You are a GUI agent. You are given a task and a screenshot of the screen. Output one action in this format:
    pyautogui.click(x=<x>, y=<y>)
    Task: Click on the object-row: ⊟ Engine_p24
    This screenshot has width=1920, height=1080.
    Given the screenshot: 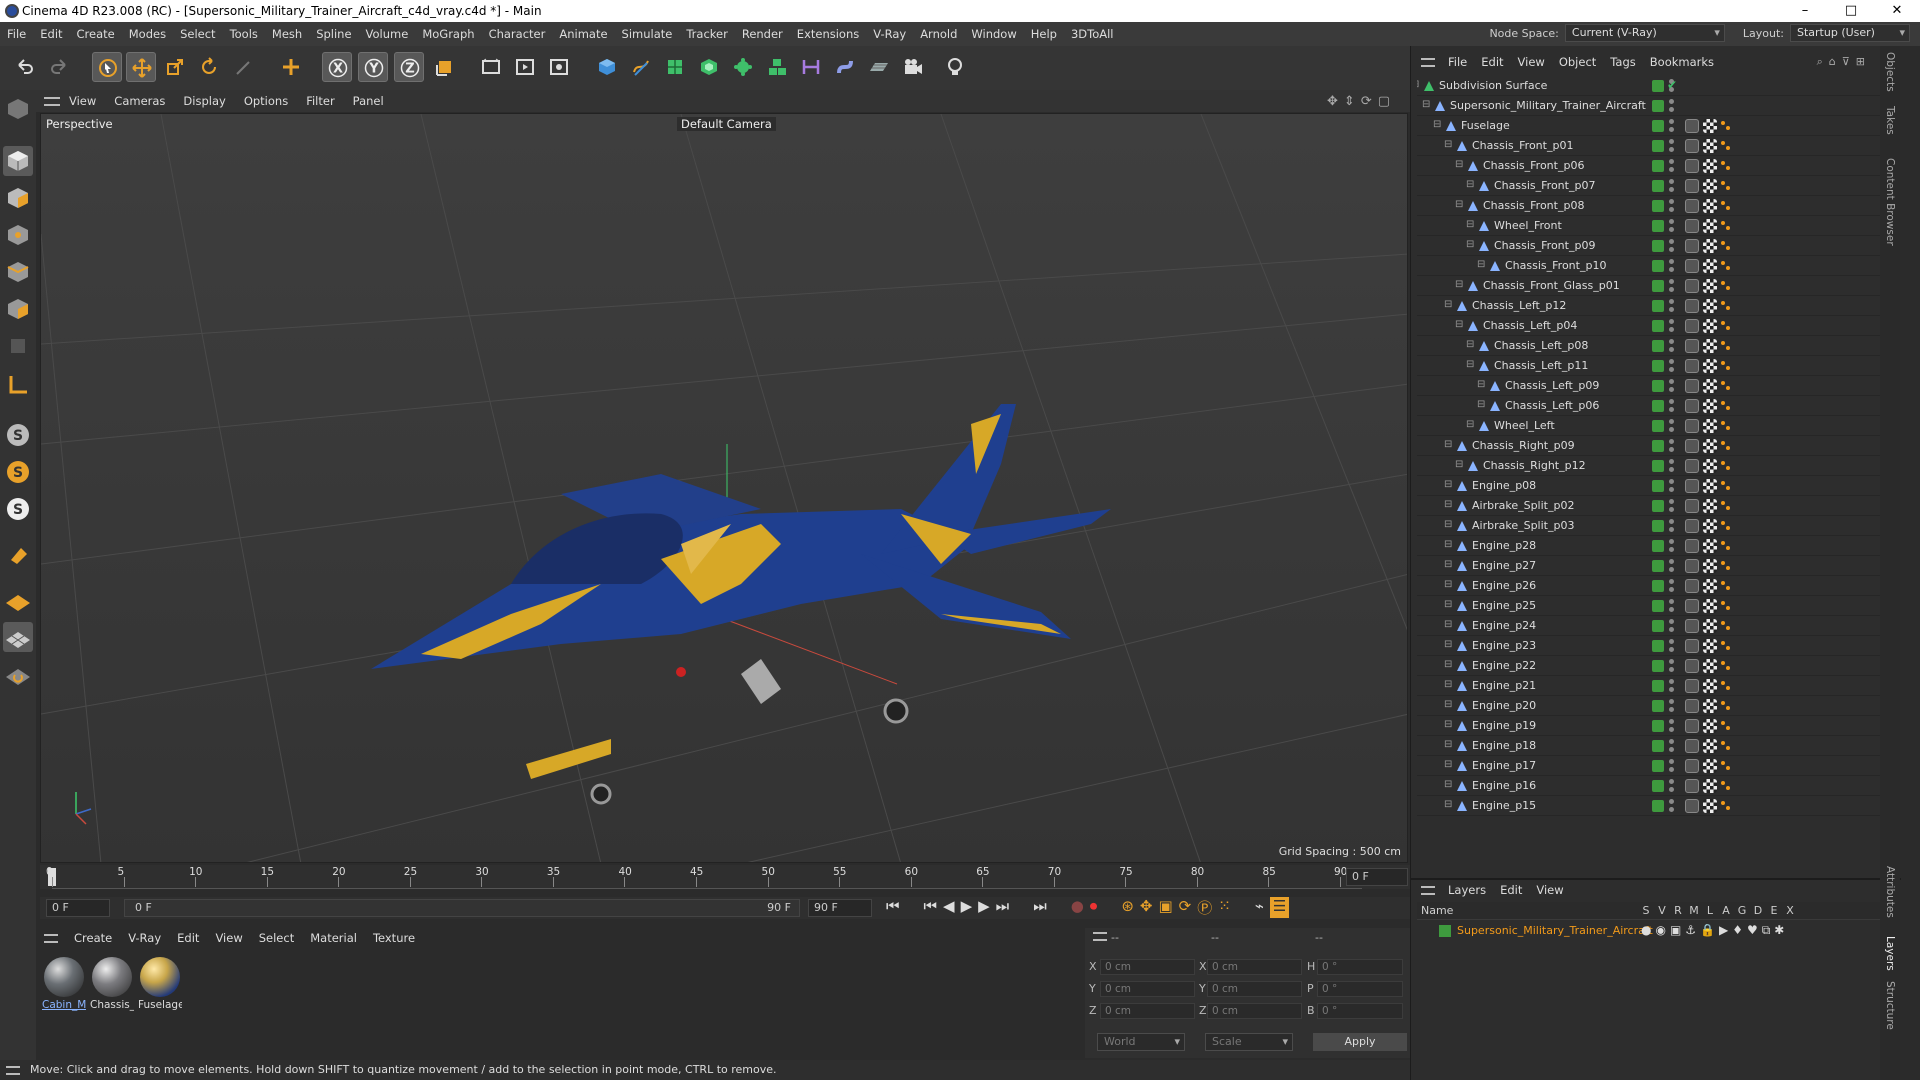 What is the action you would take?
    pyautogui.click(x=1654, y=626)
    